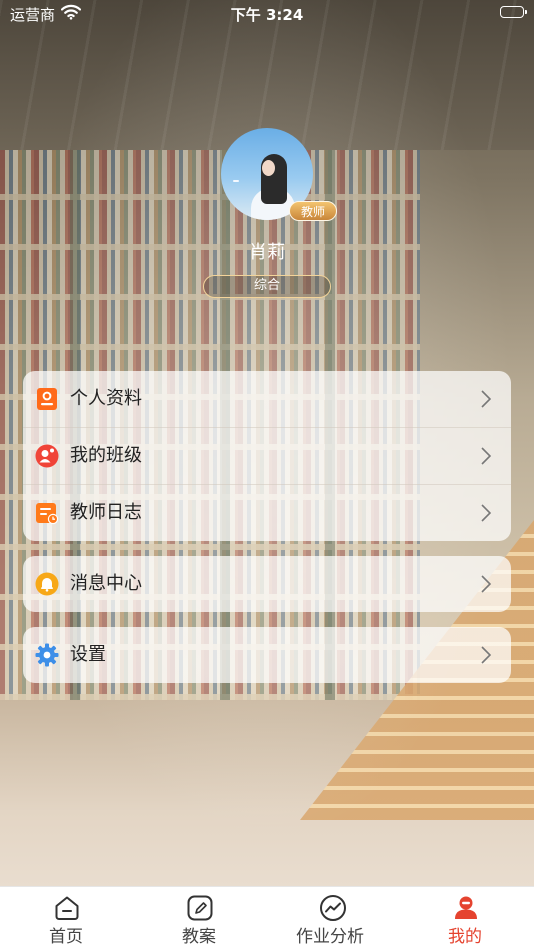 The width and height of the screenshot is (534, 951). Describe the element at coordinates (106, 455) in the screenshot. I see `menu-item-label: 我的班级` at that location.